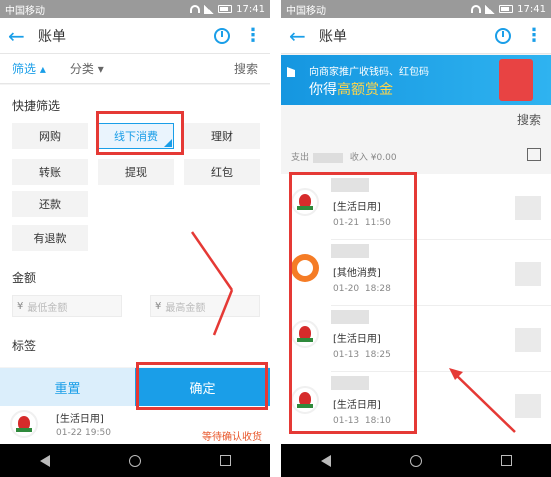  Describe the element at coordinates (80, 419) in the screenshot. I see `peek-category: [生活日用]` at that location.